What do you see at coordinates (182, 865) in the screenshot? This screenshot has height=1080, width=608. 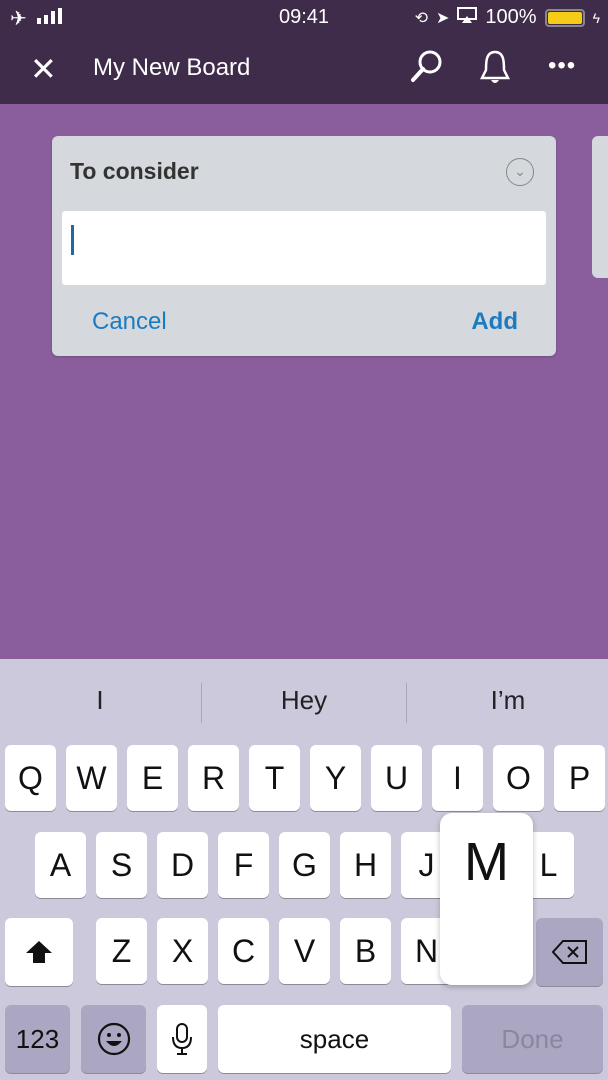 I see `key-d: D` at bounding box center [182, 865].